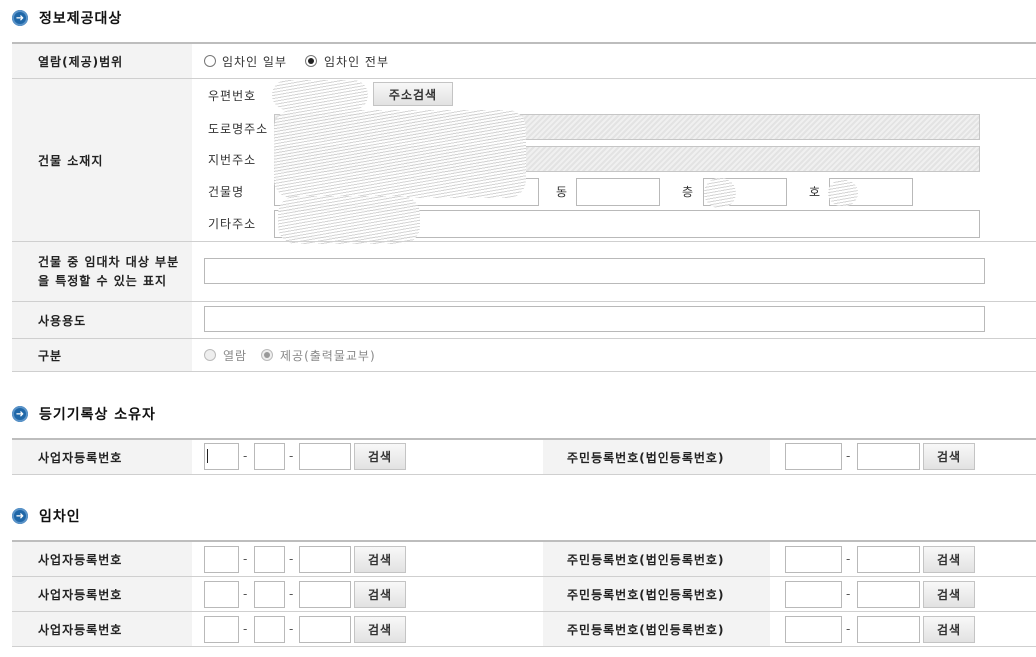  Describe the element at coordinates (269, 594) in the screenshot. I see `tenant-2-business-number-part2` at that location.